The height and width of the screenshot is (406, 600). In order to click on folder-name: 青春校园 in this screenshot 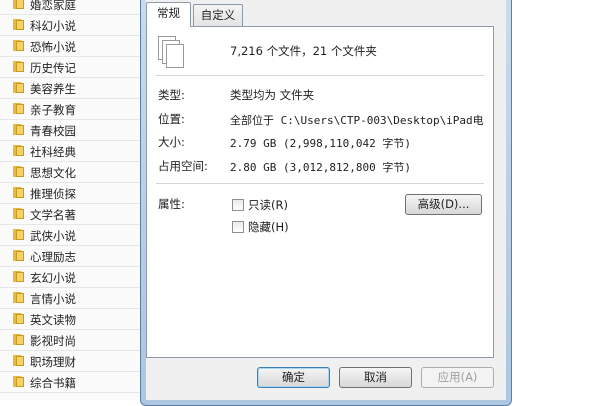, I will do `click(53, 131)`.